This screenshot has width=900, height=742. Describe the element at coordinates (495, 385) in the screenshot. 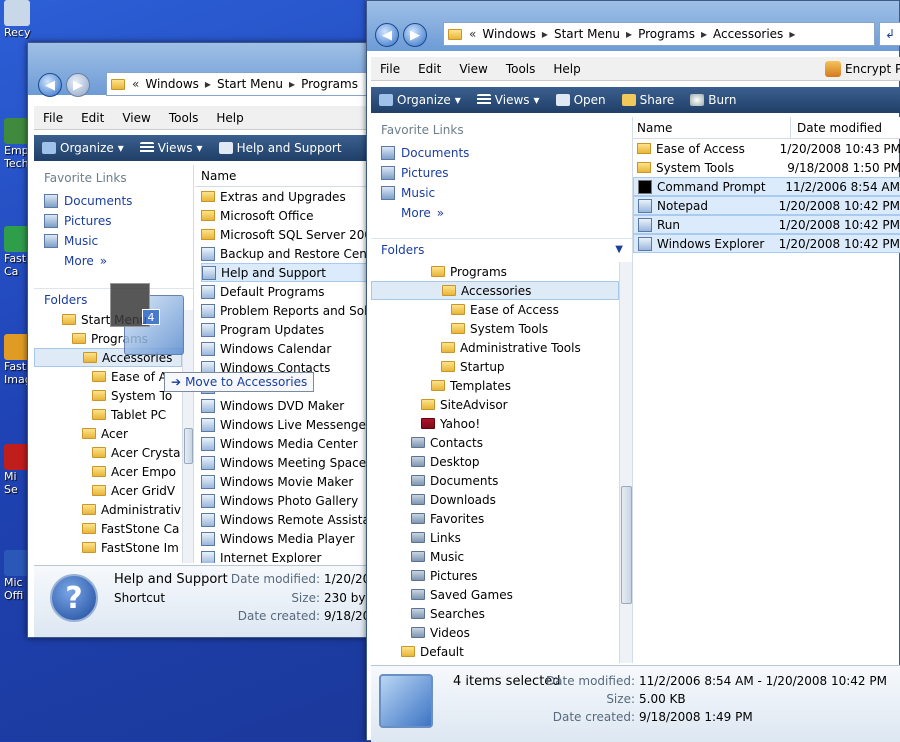

I see `tree-node: Templates` at that location.